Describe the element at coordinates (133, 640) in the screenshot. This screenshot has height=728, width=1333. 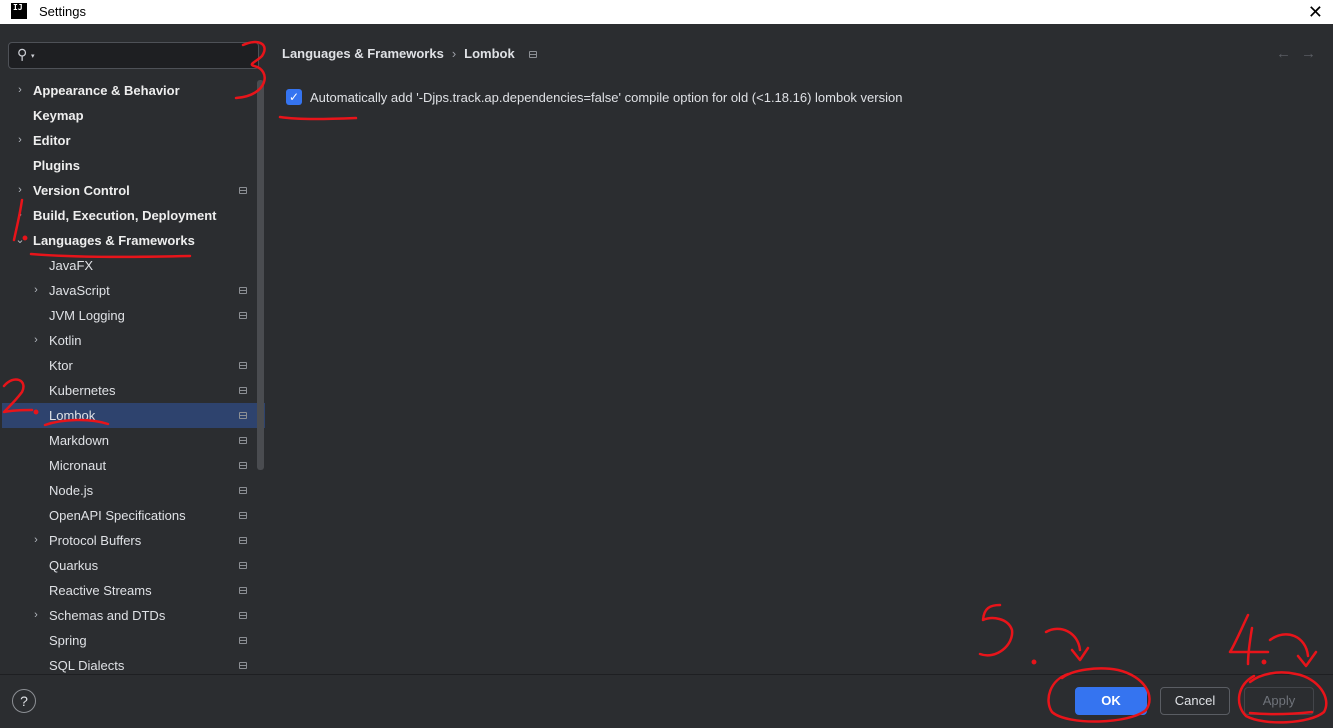
I see `sidebar-item-spring: Spring` at that location.